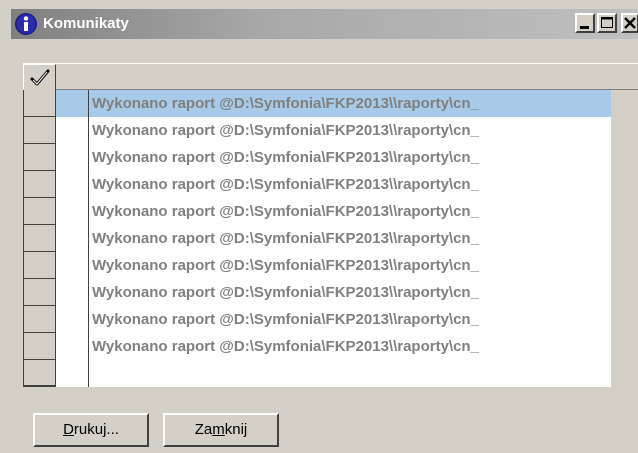 This screenshot has width=638, height=453. I want to click on close-button: Zamknij, so click(221, 430).